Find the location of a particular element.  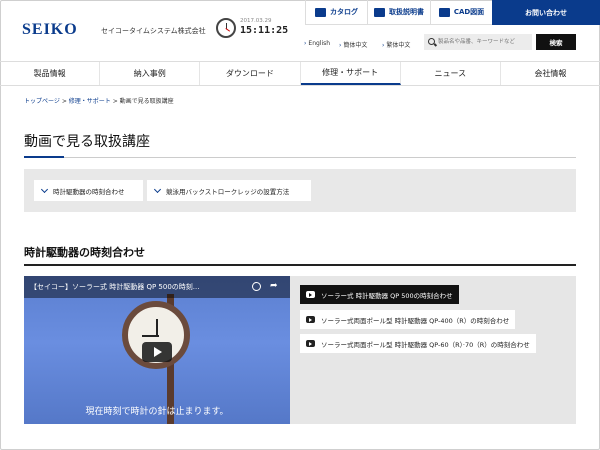

breadcrumb: トップページ > 修理・サポート > 動画で見る取扱講座 is located at coordinates (99, 100).